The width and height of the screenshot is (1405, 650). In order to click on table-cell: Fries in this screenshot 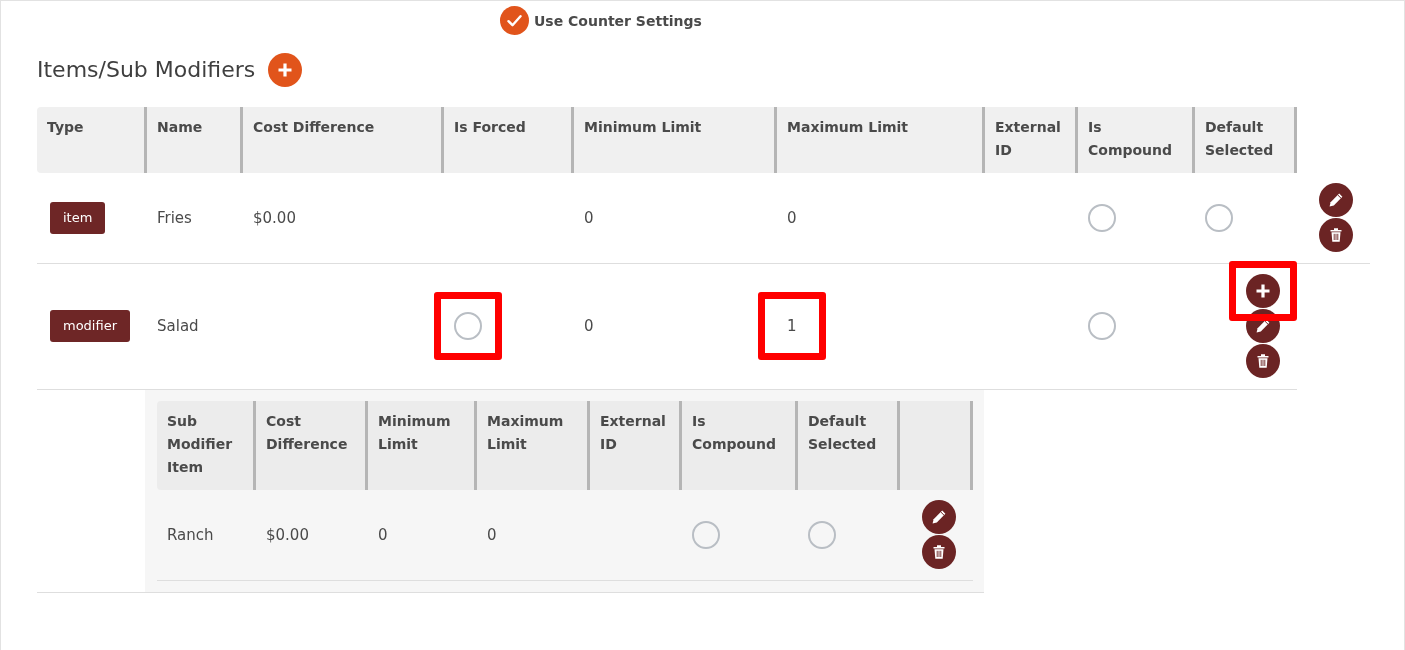, I will do `click(174, 217)`.